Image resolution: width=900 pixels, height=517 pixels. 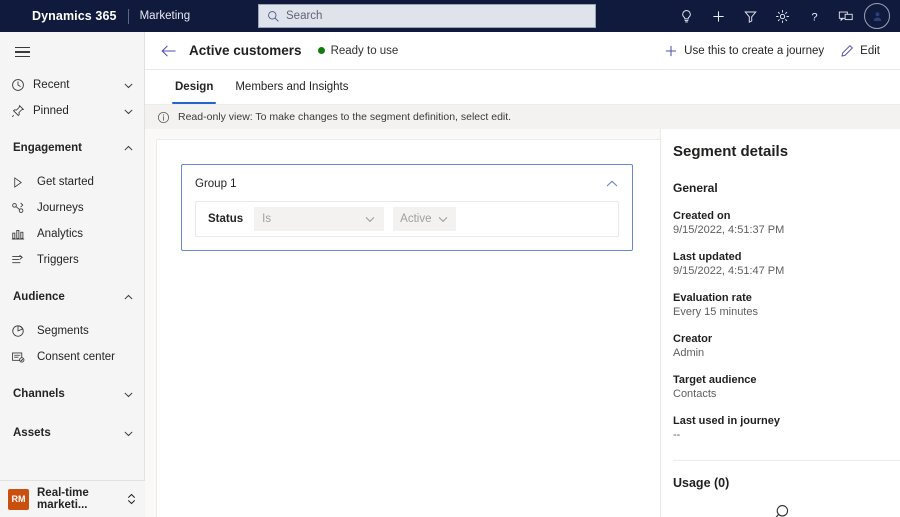 What do you see at coordinates (754, 50) in the screenshot?
I see `action-label: Use this to create a journey` at bounding box center [754, 50].